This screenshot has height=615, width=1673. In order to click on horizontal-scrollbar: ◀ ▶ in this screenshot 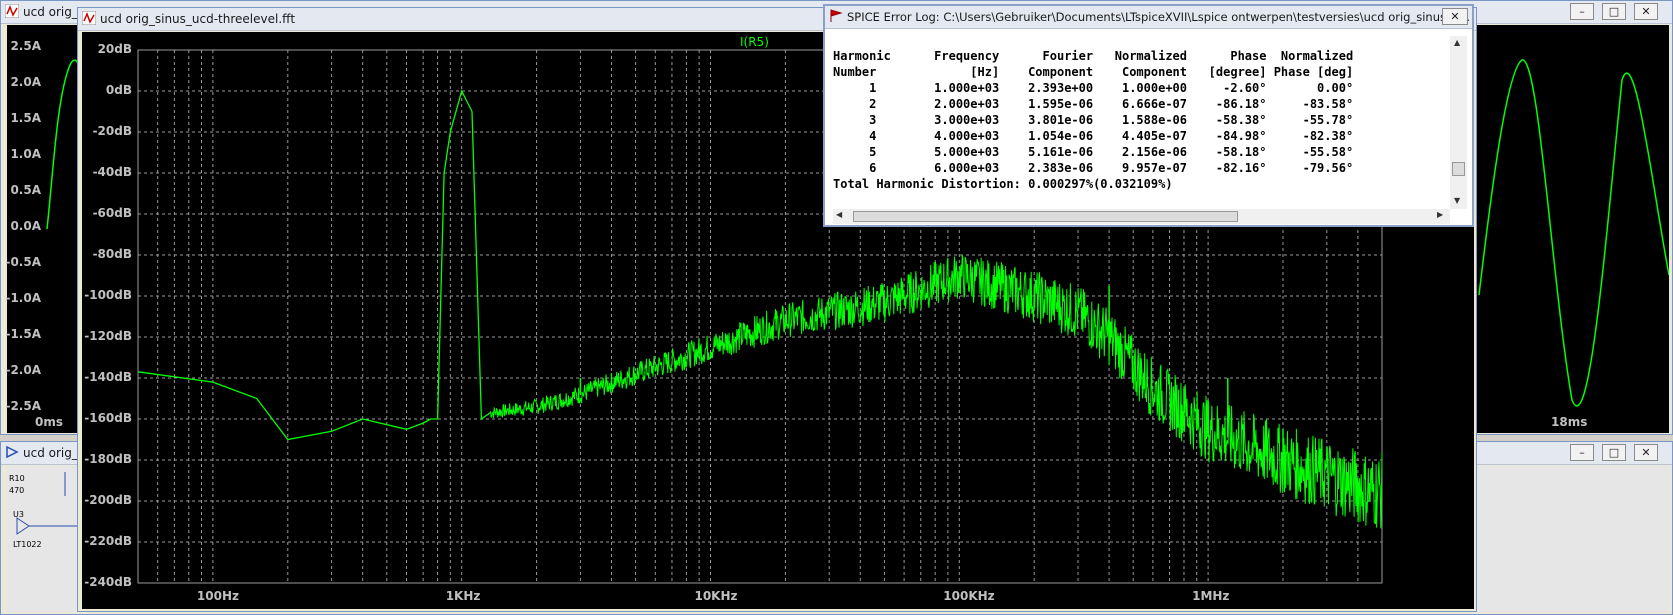, I will do `click(1141, 216)`.